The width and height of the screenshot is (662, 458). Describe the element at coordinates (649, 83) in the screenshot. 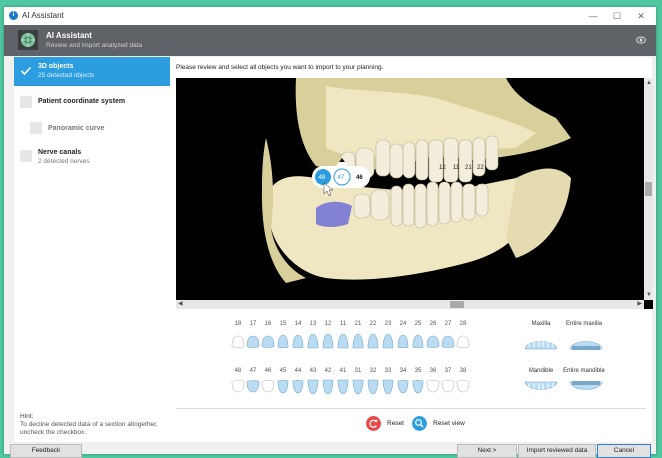

I see `scroll-up-icon: ▲` at that location.